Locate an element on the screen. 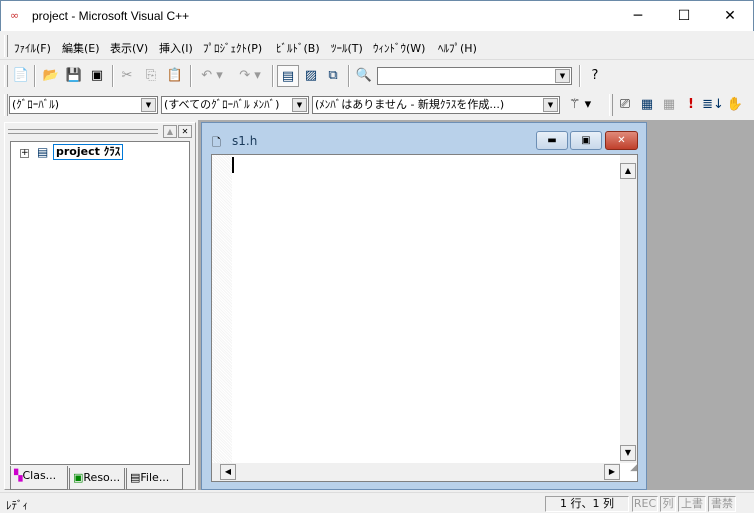 This screenshot has width=754, height=513. scroll-down-icon: ▼ is located at coordinates (628, 453).